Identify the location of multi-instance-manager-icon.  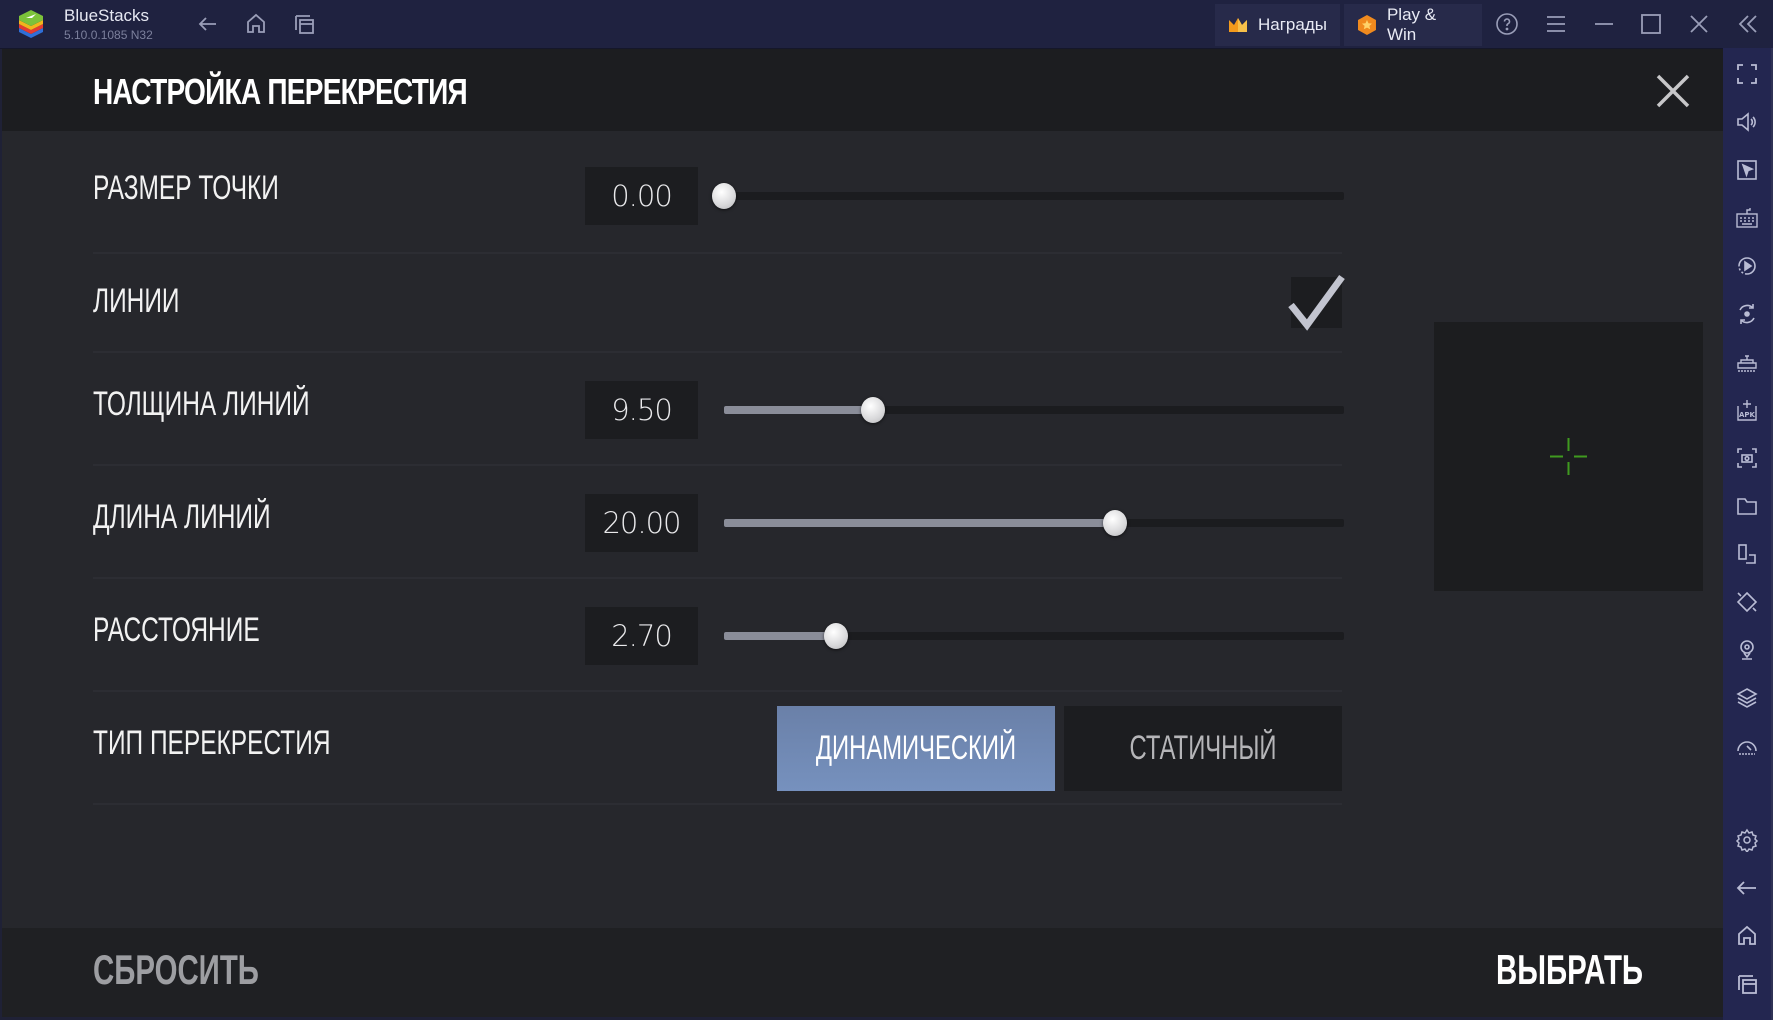
(1747, 554).